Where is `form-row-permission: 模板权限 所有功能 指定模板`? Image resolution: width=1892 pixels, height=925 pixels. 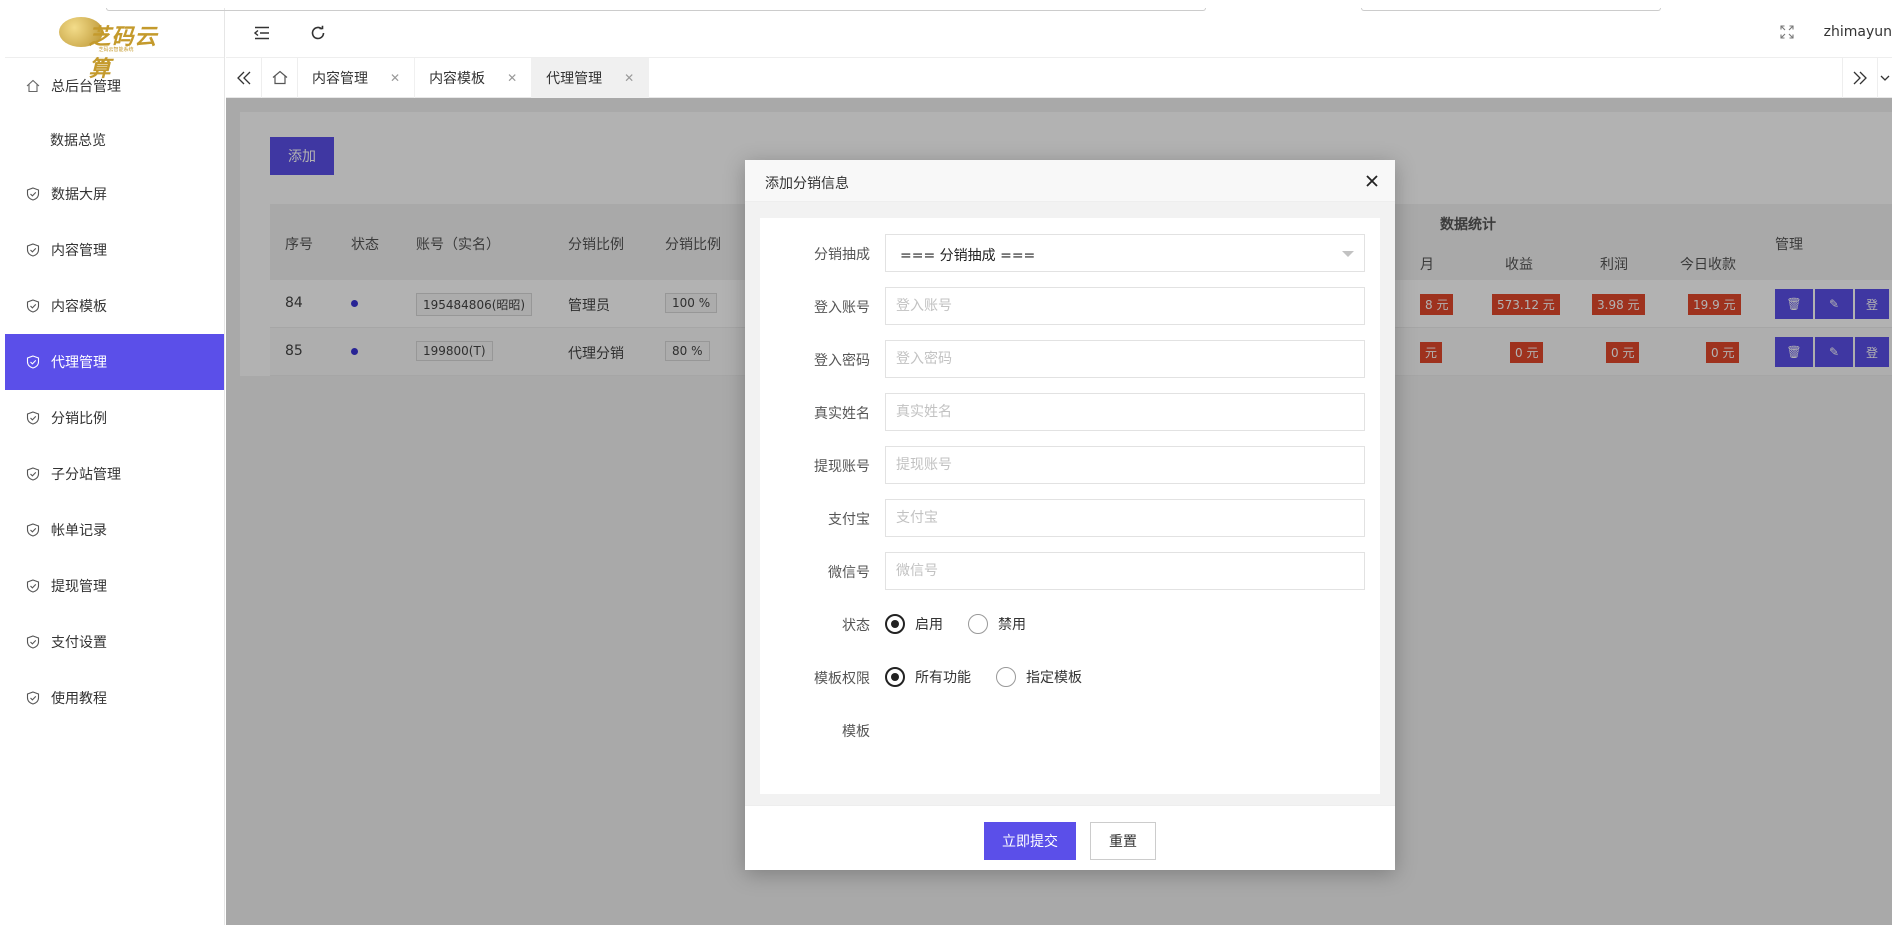
form-row-permission: 模板权限 所有功能 指定模板 is located at coordinates (1070, 677).